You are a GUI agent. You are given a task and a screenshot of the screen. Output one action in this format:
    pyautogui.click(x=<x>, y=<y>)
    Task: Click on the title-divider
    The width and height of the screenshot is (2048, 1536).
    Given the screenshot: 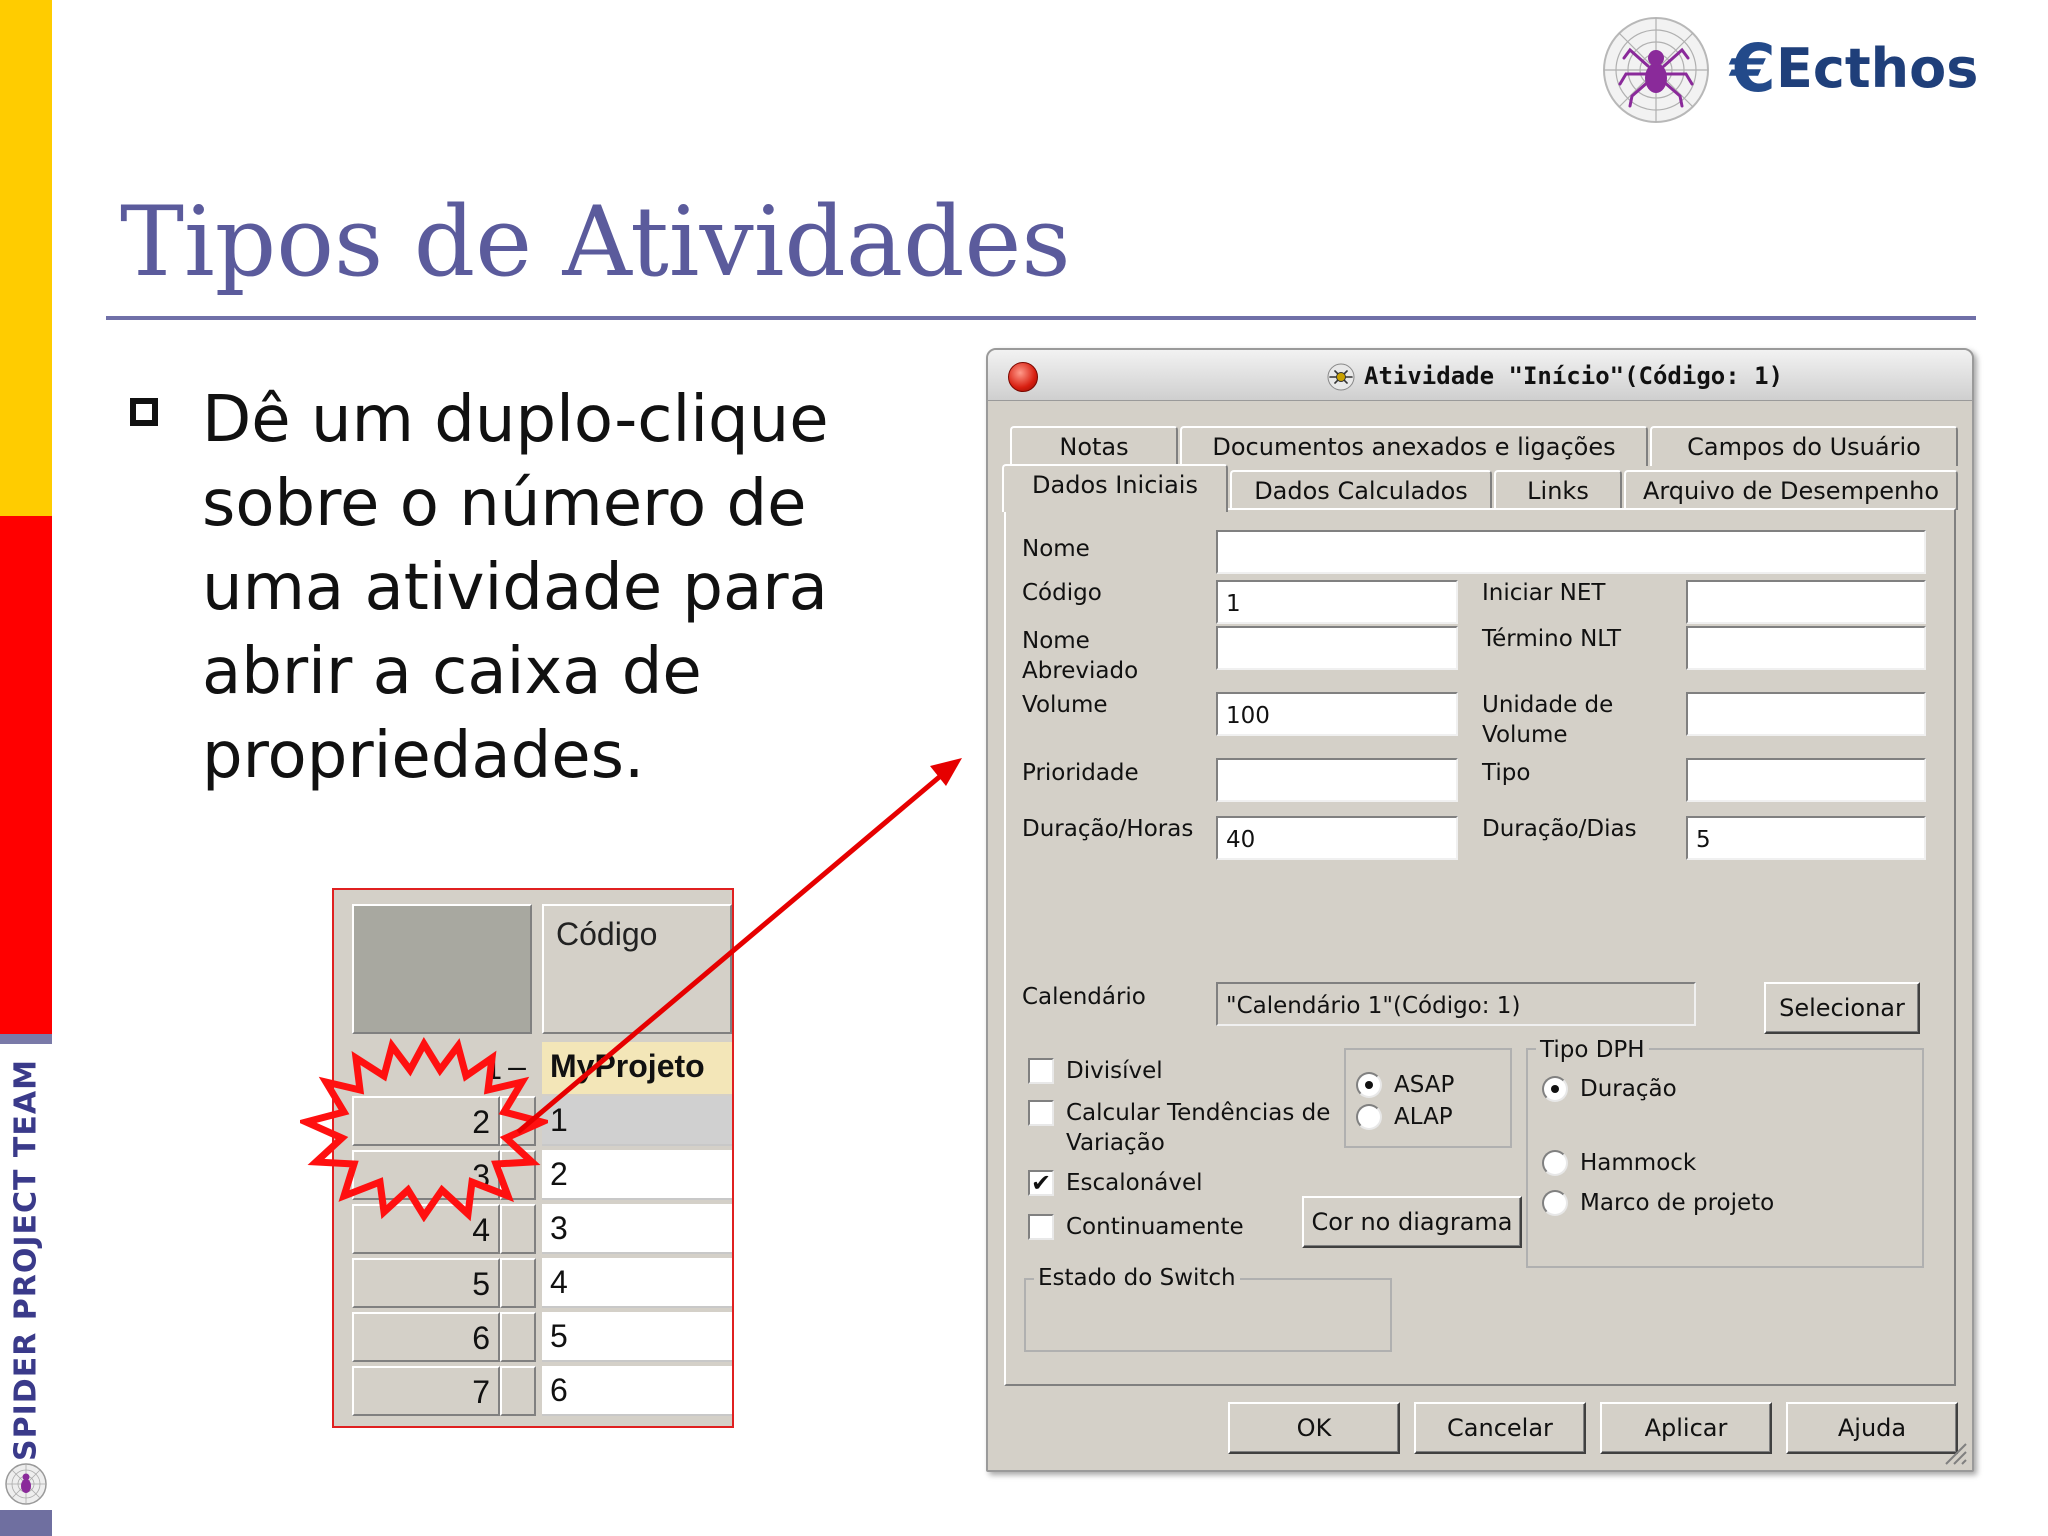 What is the action you would take?
    pyautogui.click(x=1041, y=318)
    